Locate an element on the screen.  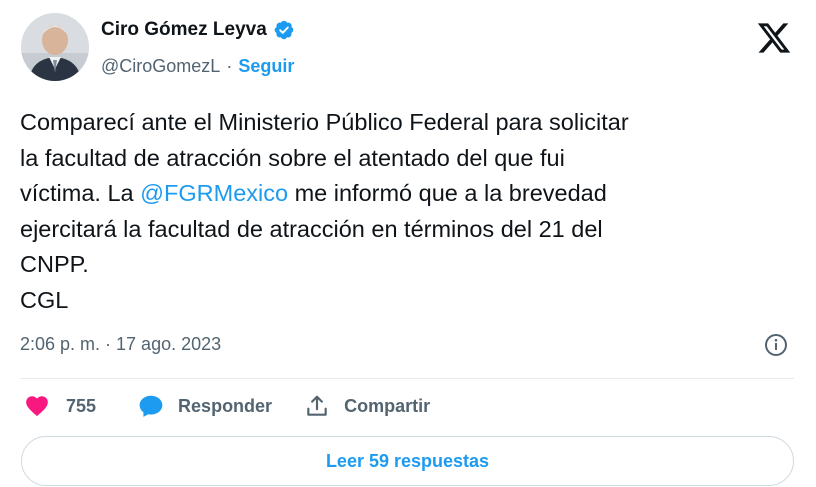
verified-badge-icon is located at coordinates (284, 30).